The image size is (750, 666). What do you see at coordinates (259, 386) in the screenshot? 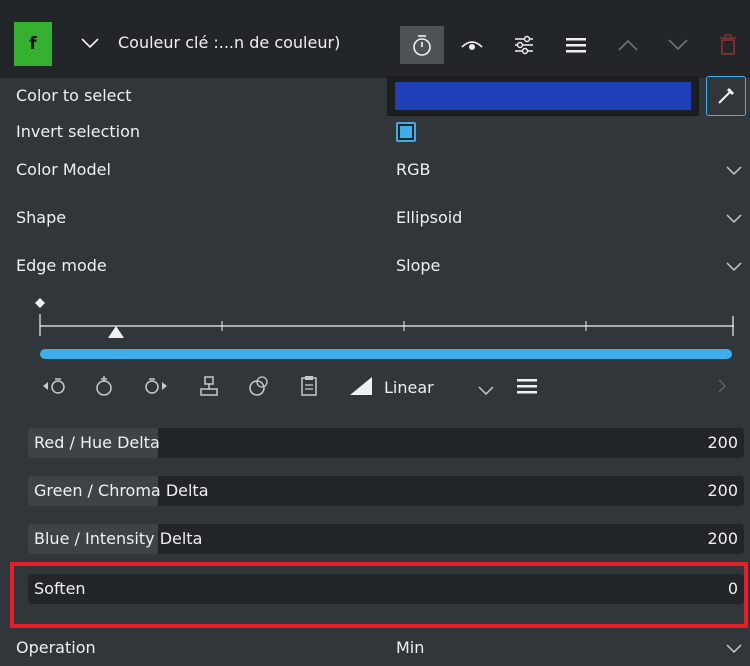
I see `copy-keyframe-icon` at bounding box center [259, 386].